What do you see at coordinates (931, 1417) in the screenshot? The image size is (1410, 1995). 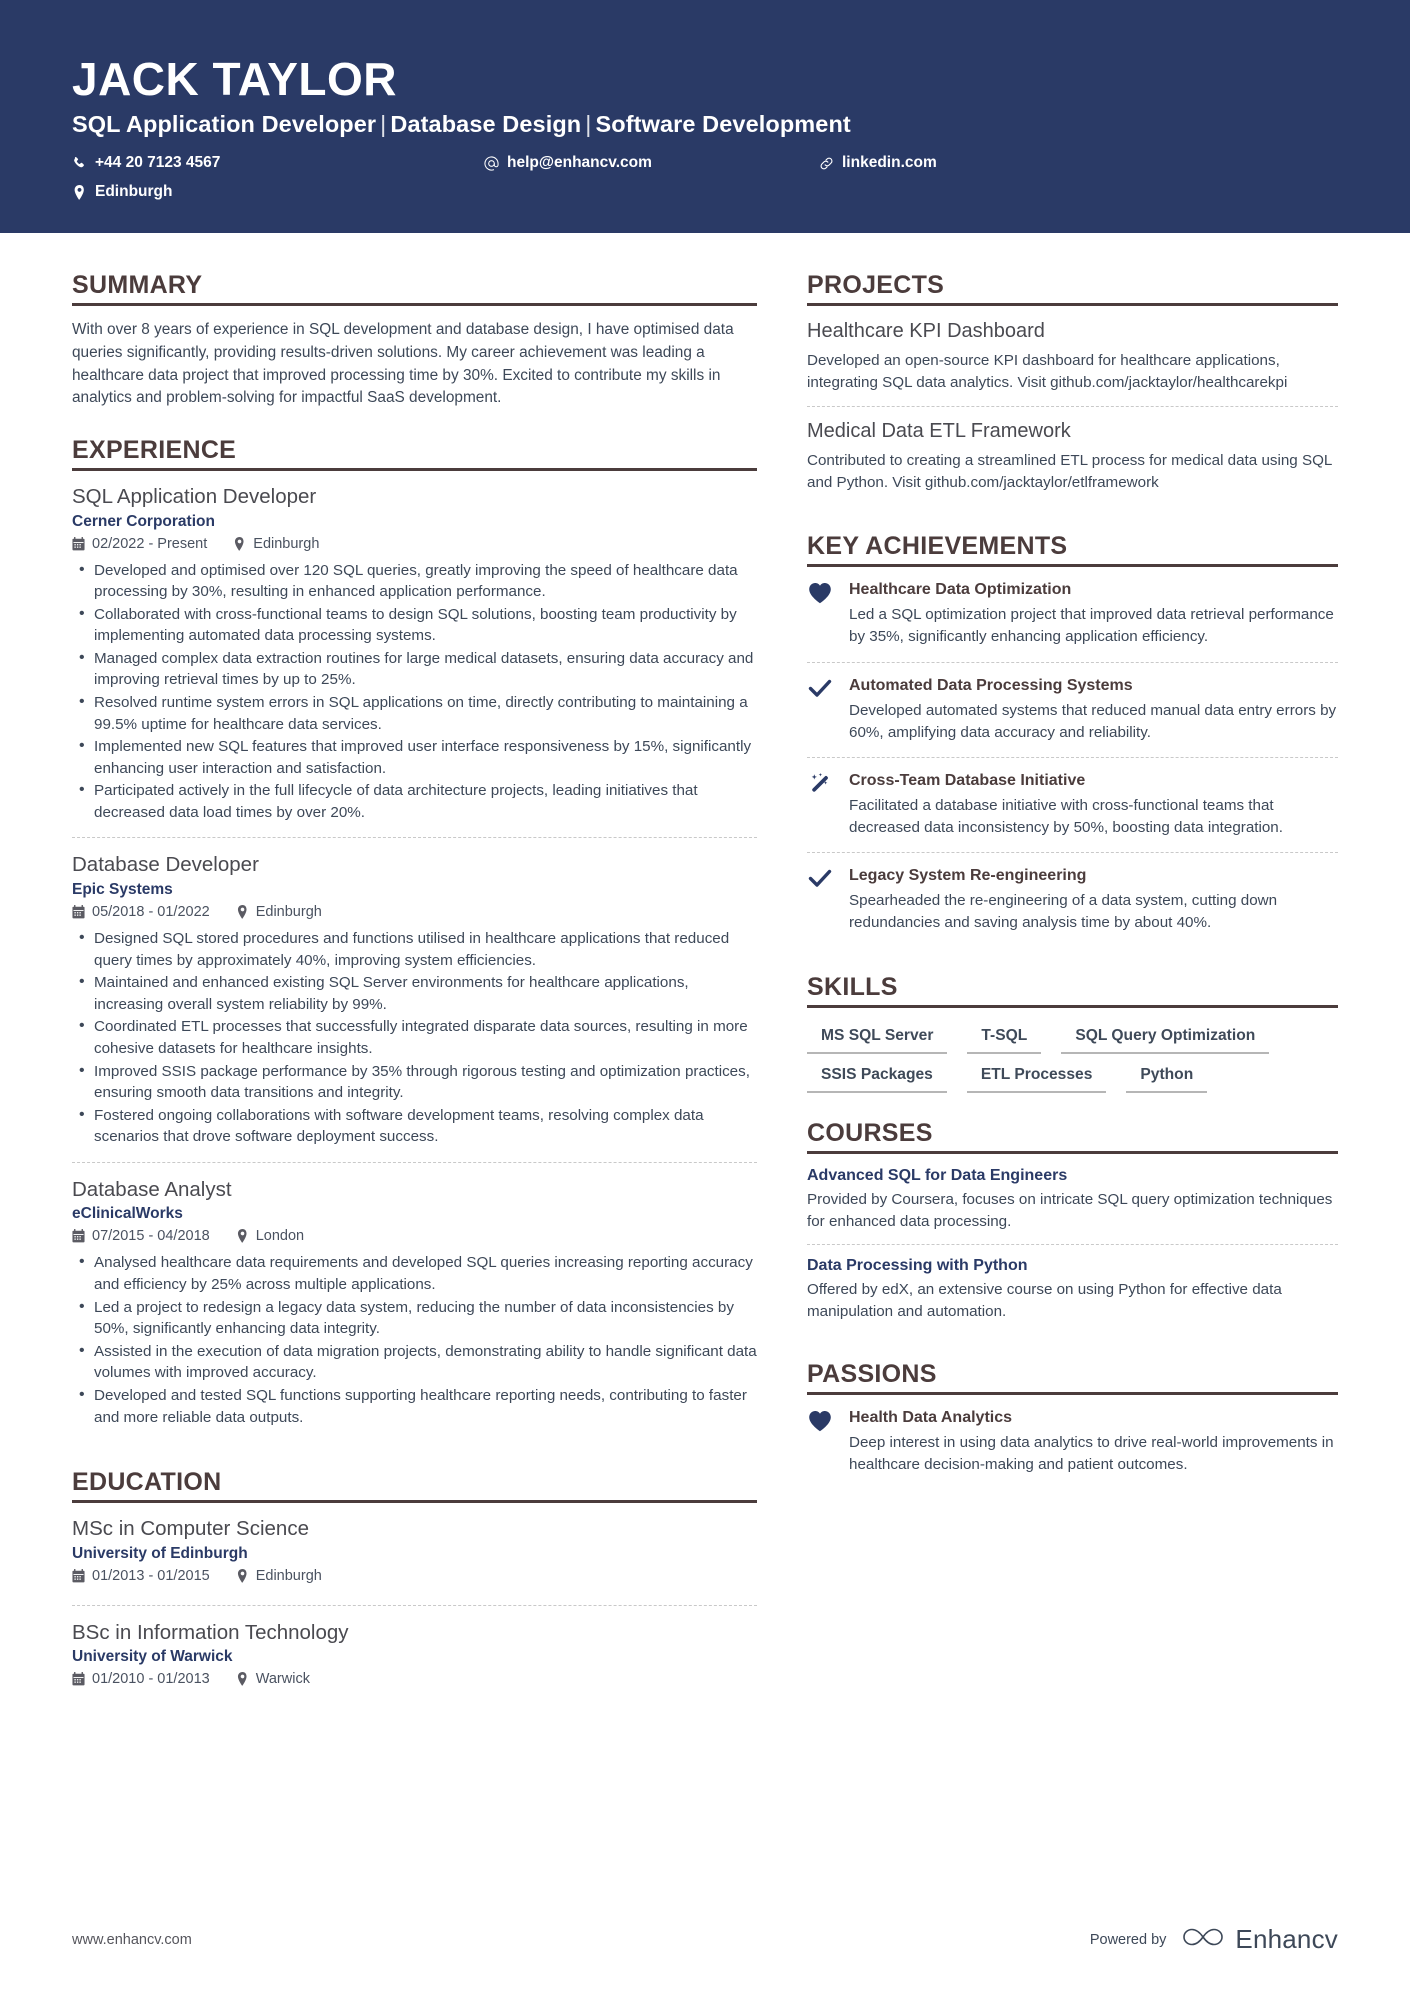 I see `passion-title: Health Data Analytics` at bounding box center [931, 1417].